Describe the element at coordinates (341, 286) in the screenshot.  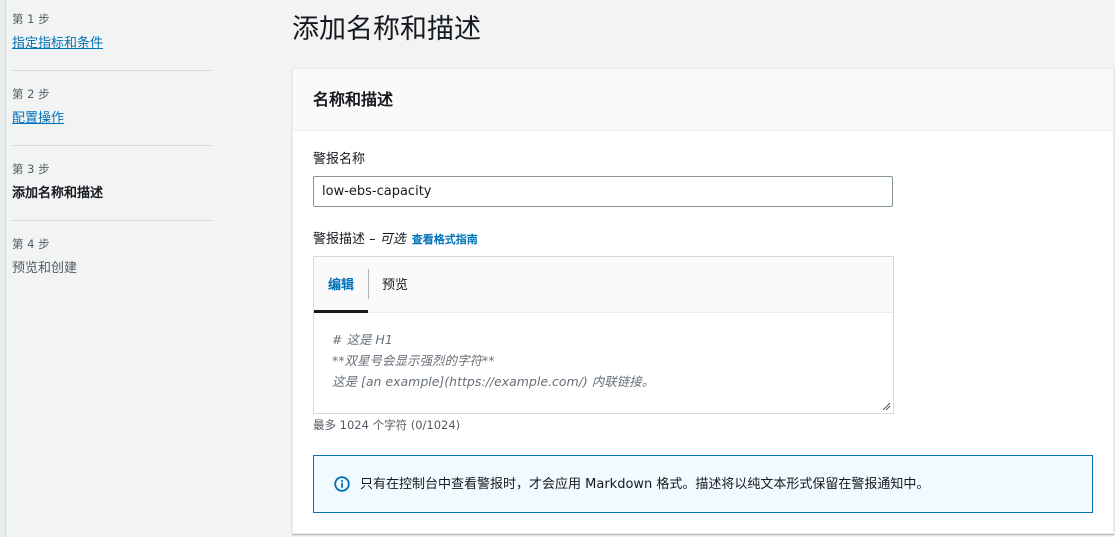
I see `tab-edit: 编辑` at that location.